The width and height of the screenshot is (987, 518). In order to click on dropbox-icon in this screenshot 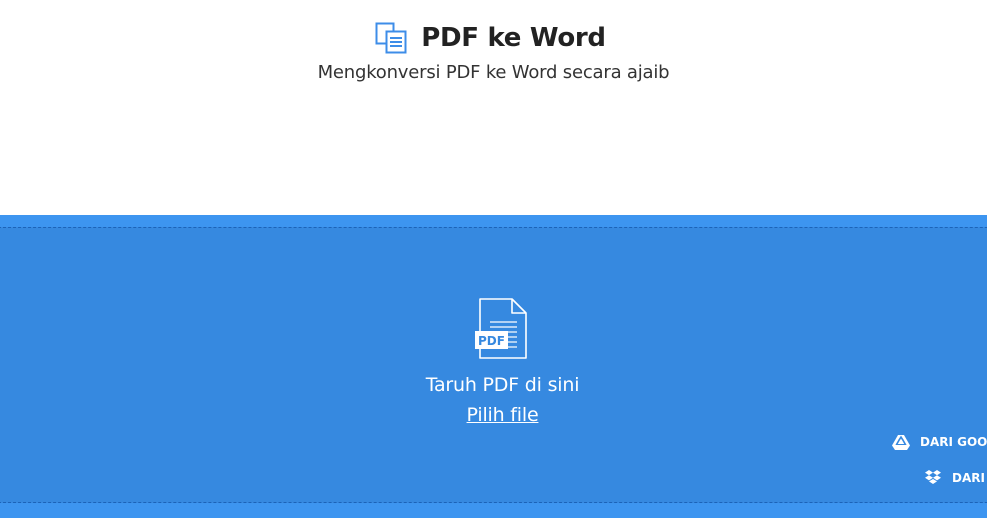, I will do `click(933, 477)`.